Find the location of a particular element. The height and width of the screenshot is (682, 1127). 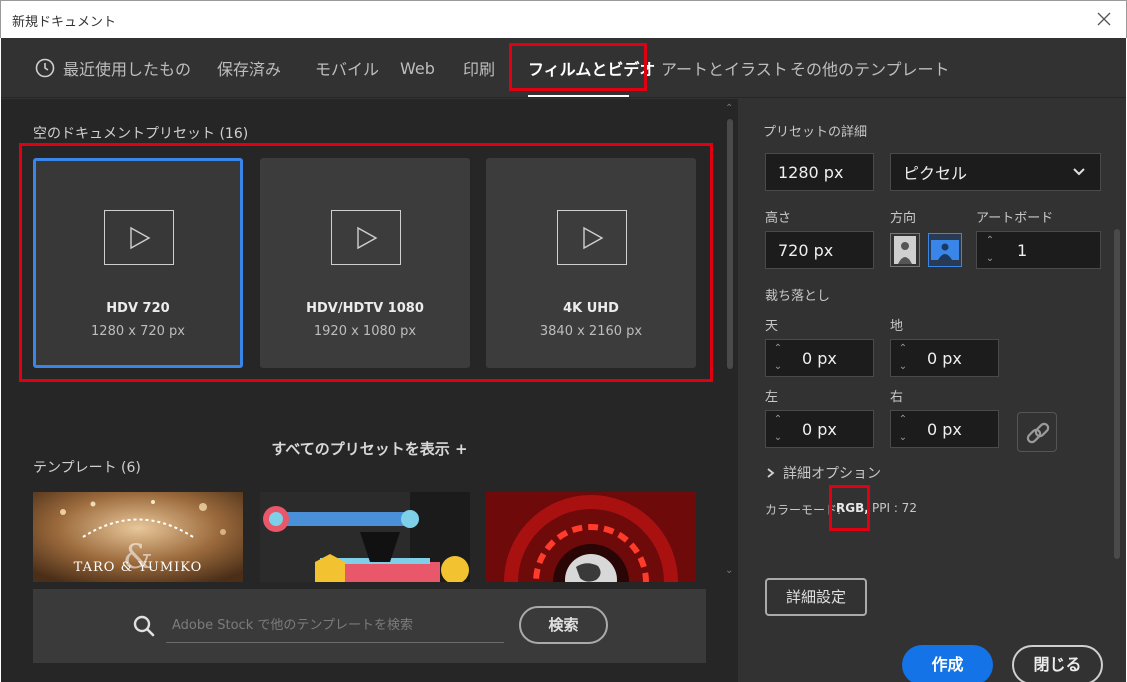

search-button: 検索 is located at coordinates (563, 625).